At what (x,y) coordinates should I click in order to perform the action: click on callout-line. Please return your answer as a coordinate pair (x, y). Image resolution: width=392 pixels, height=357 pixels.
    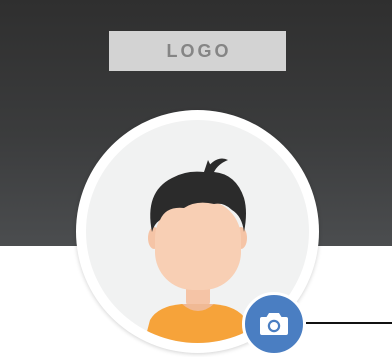
    Looking at the image, I should click on (349, 323).